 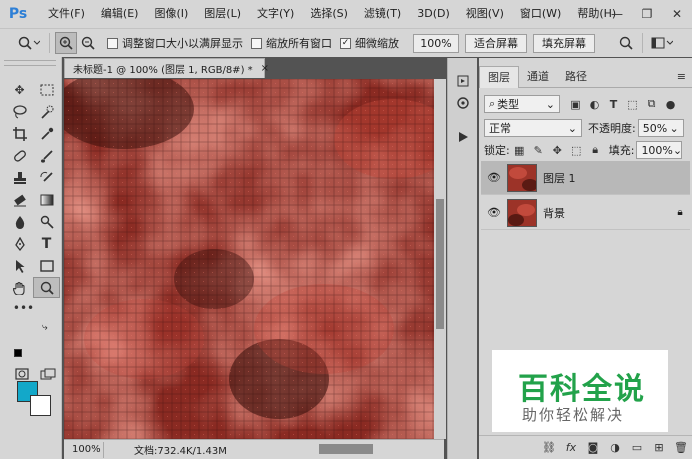 What do you see at coordinates (670, 104) in the screenshot?
I see `filter-toggle-icon: ●` at bounding box center [670, 104].